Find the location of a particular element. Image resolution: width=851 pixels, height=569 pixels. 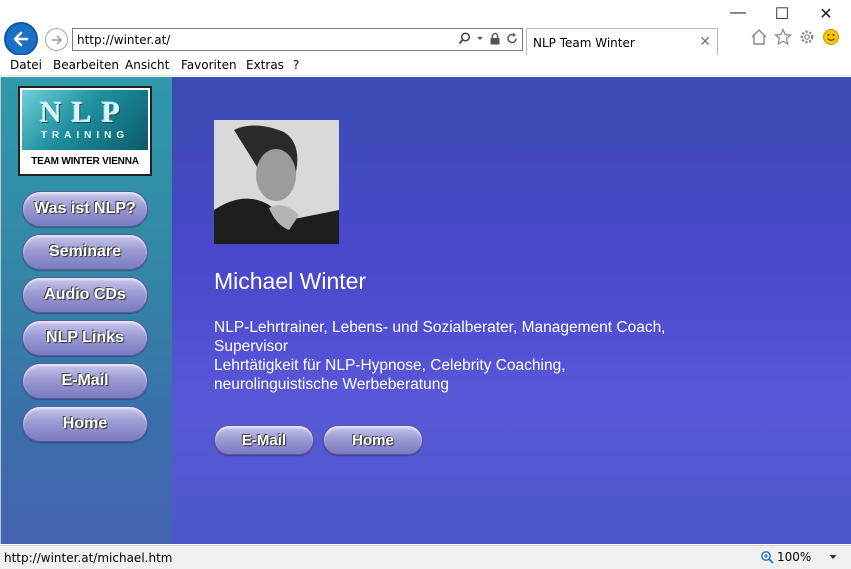

back-button is located at coordinates (21, 39).